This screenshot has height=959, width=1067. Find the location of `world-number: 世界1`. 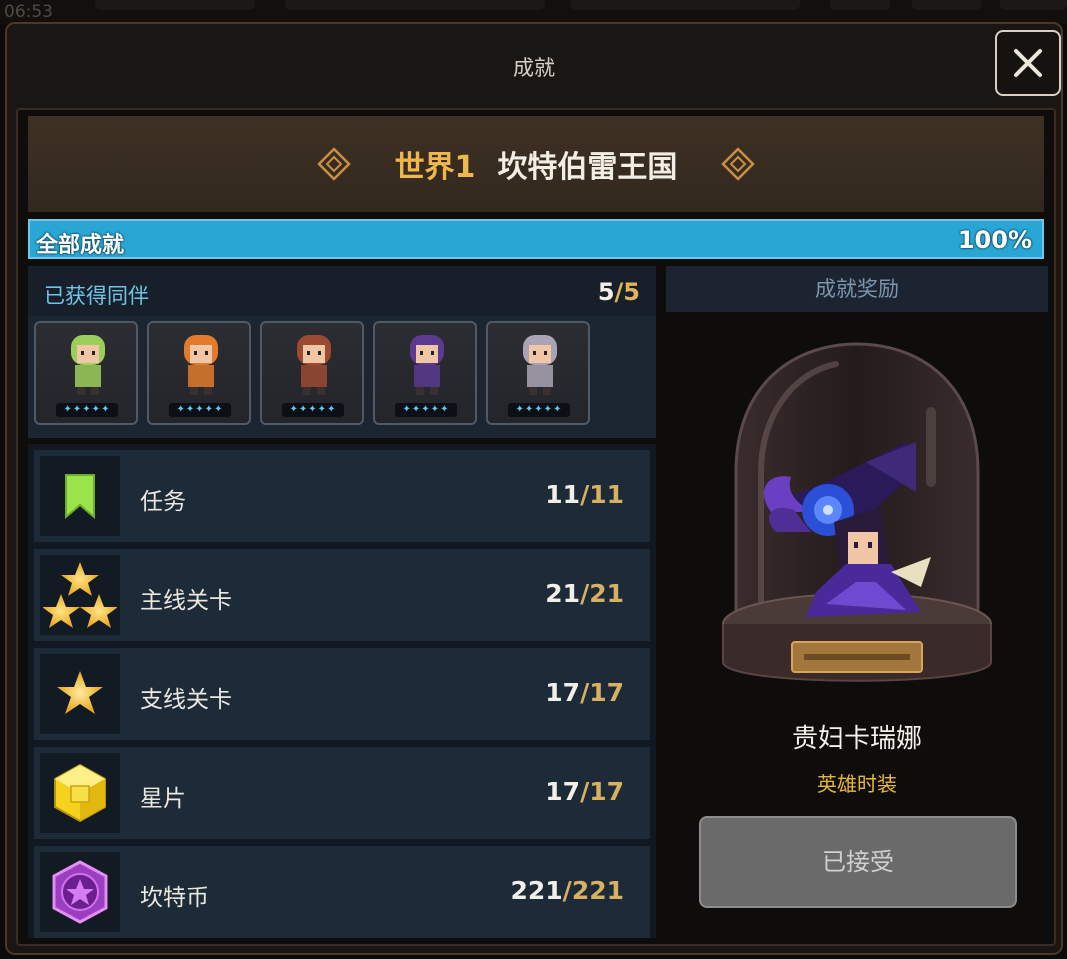

world-number: 世界1 is located at coordinates (435, 167).